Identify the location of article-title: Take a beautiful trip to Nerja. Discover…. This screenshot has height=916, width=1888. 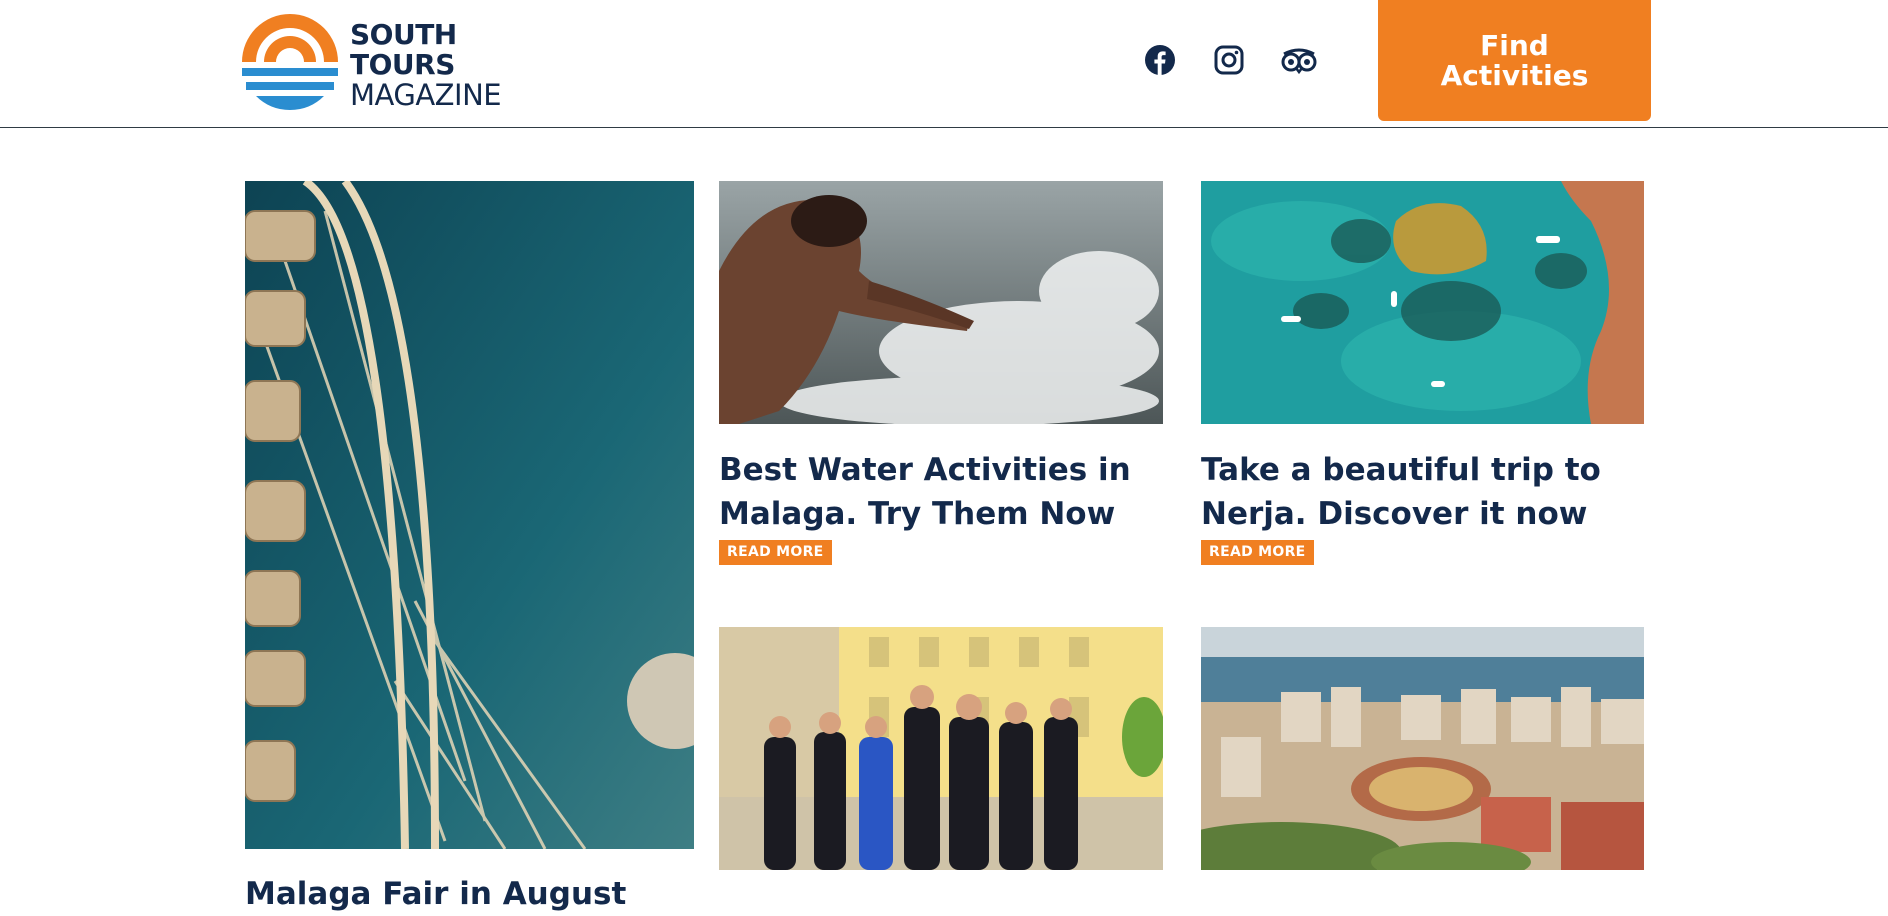
(1422, 492).